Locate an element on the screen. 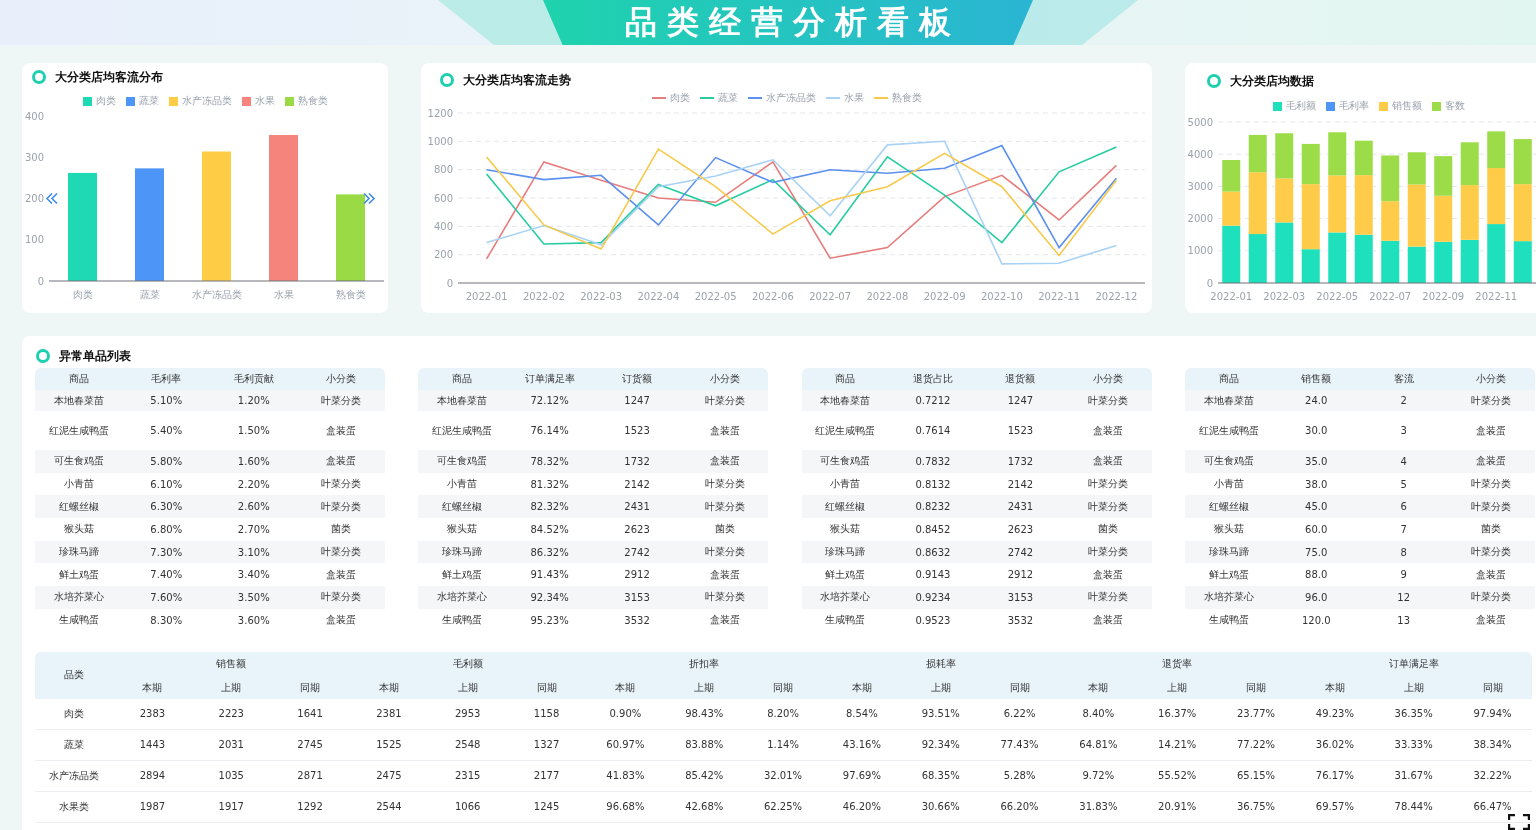  axis-label: 2022-09 is located at coordinates (944, 296).